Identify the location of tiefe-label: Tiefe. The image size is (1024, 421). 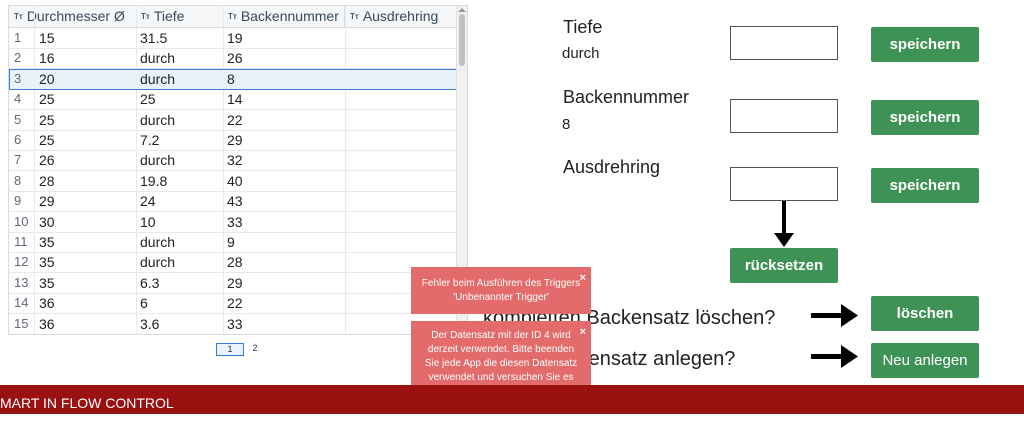
(583, 27).